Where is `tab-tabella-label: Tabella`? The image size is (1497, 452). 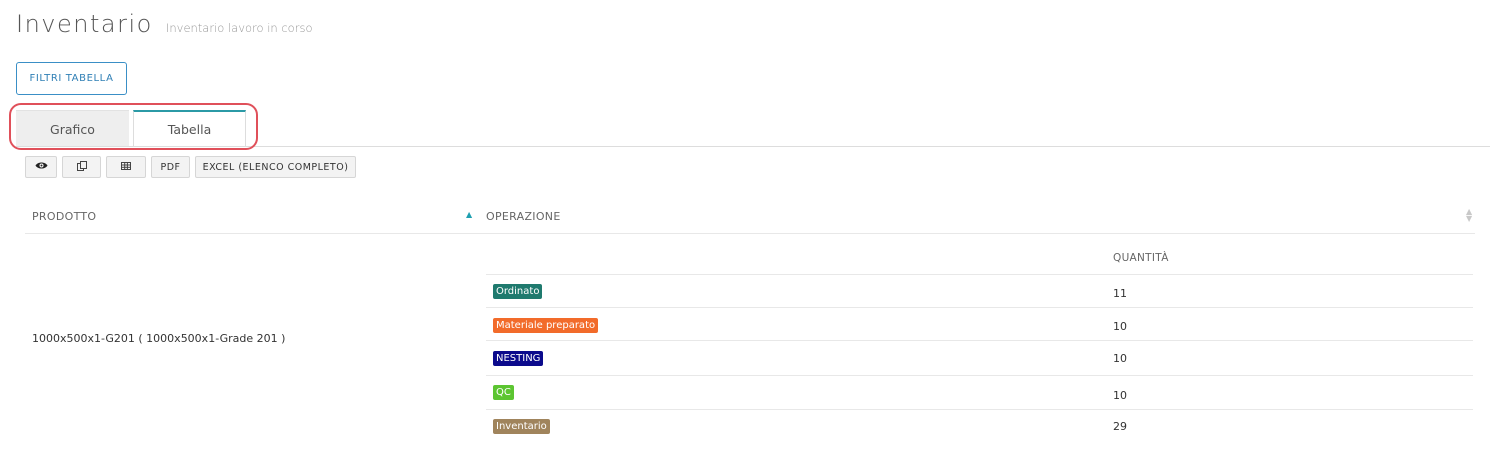
tab-tabella-label: Tabella is located at coordinates (189, 129).